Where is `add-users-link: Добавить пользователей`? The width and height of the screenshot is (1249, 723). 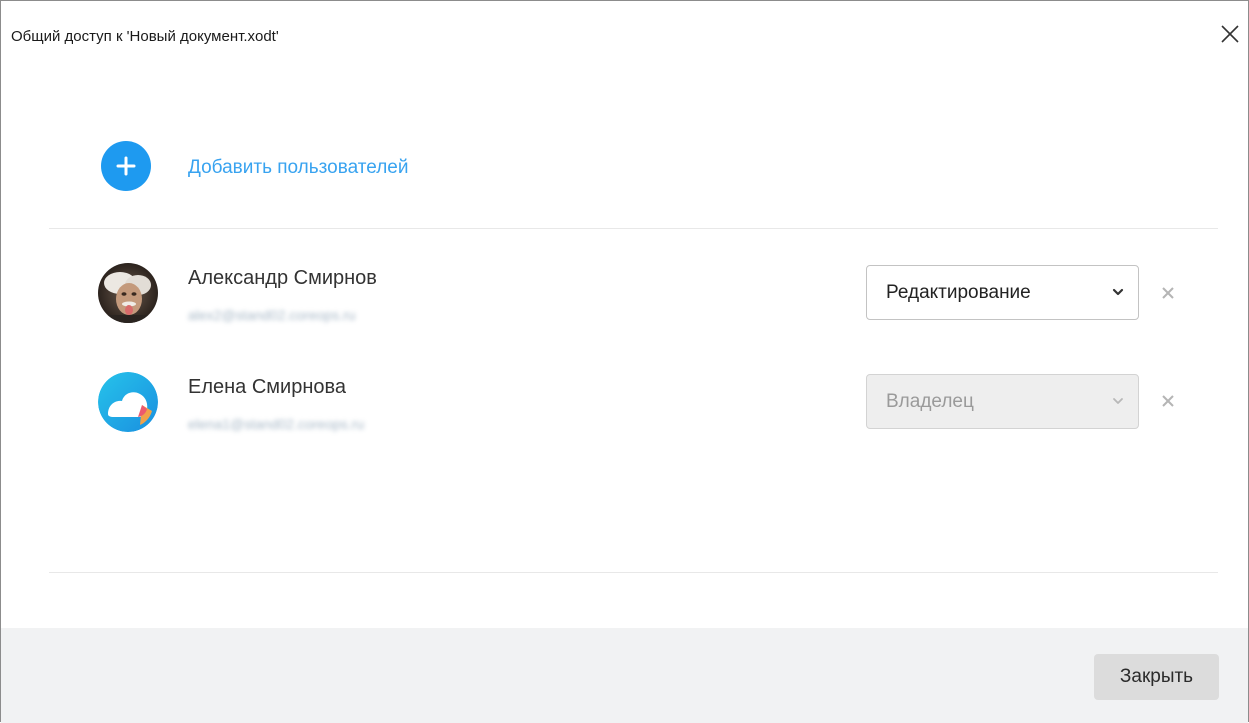 add-users-link: Добавить пользователей is located at coordinates (298, 168).